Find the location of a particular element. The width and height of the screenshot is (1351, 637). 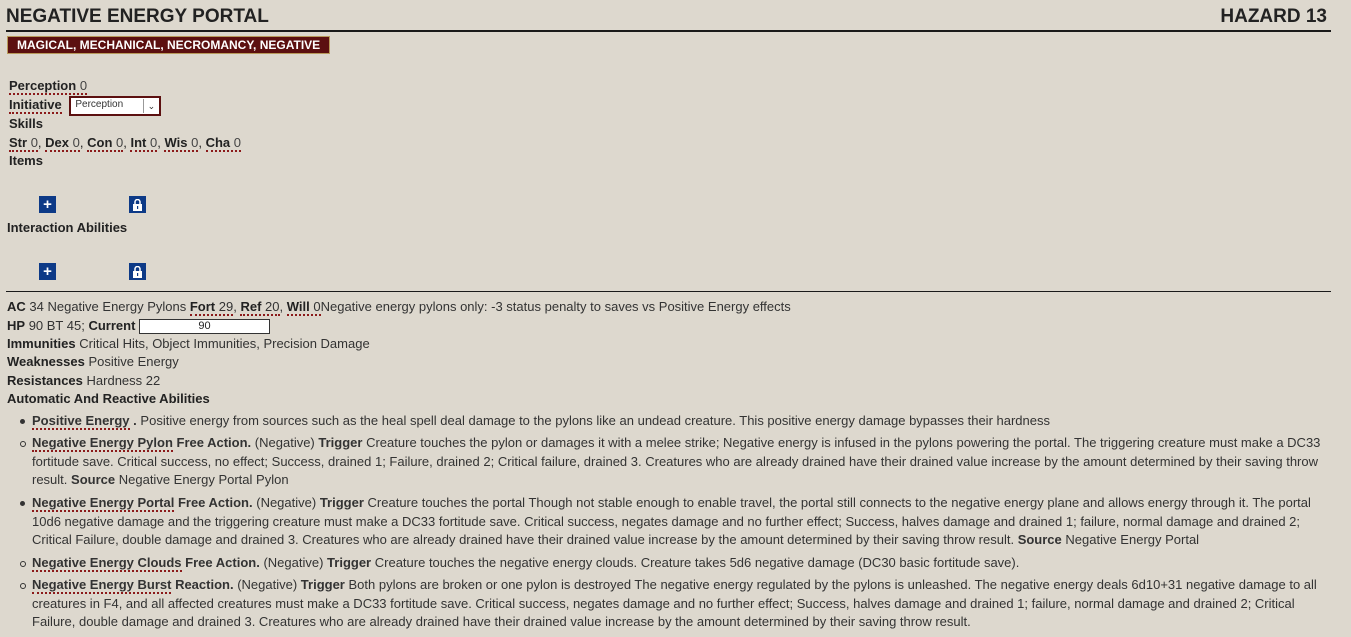

add-interaction-button: + is located at coordinates (47, 271).